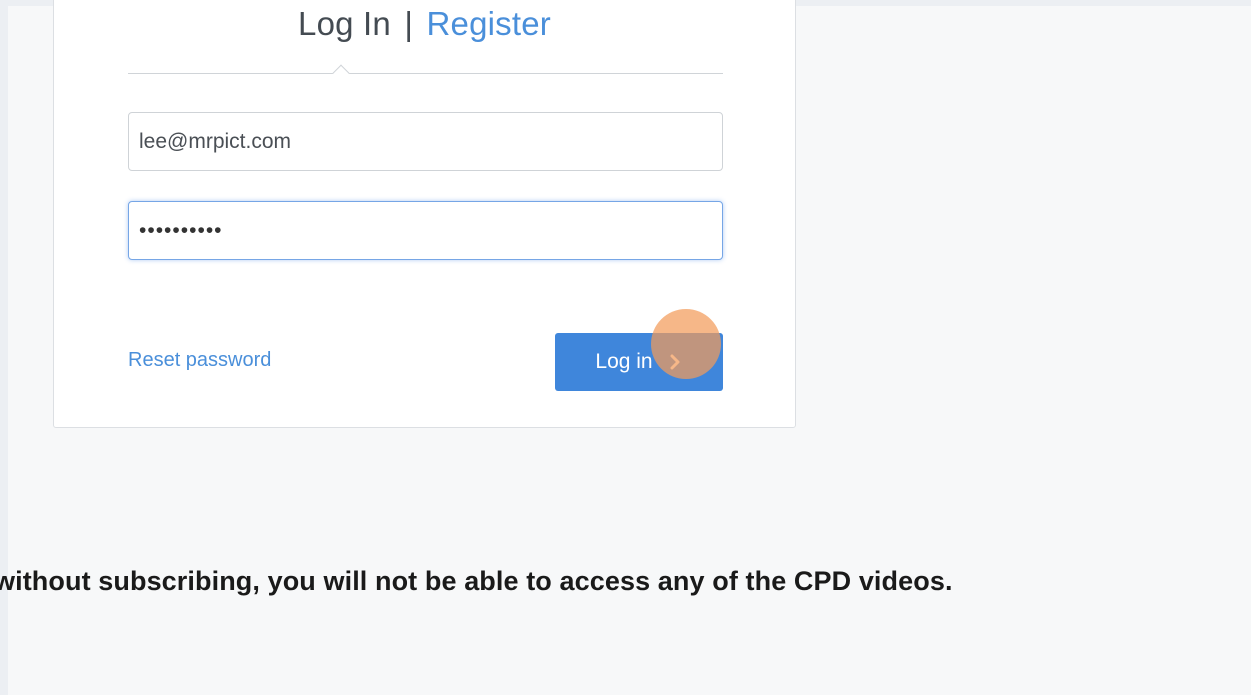 Image resolution: width=1251 pixels, height=695 pixels. I want to click on chevron-right-icon, so click(675, 362).